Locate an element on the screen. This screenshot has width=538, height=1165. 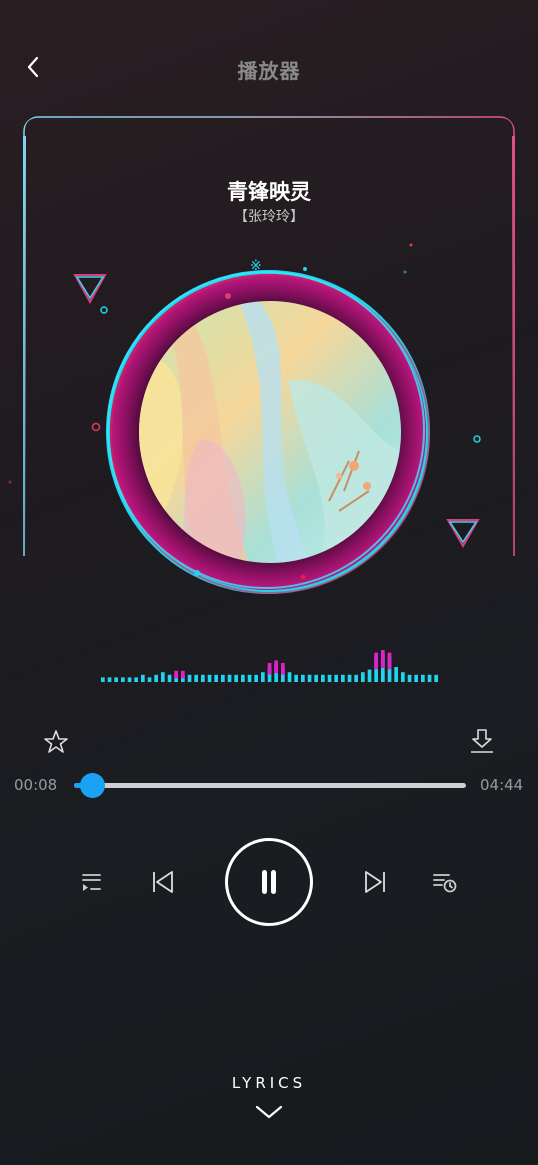
song-artist: 【张玲玲】 is located at coordinates (269, 217).